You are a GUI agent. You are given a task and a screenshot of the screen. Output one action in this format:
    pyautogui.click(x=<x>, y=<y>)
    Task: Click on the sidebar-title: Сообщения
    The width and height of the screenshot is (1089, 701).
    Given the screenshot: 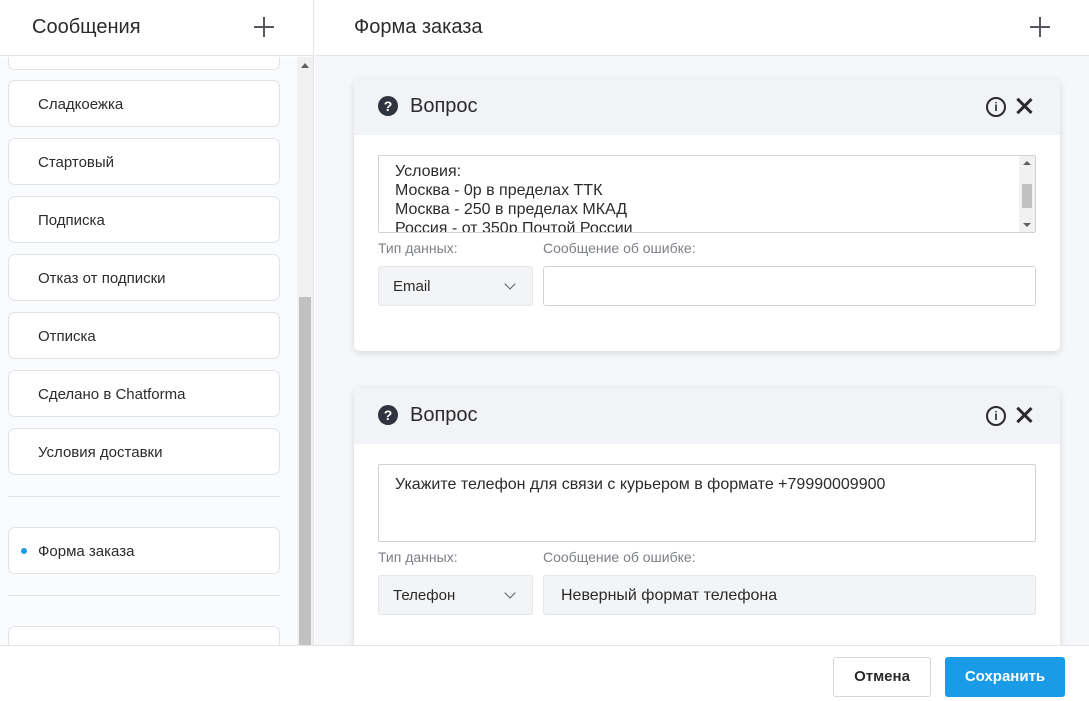 What is the action you would take?
    pyautogui.click(x=86, y=27)
    